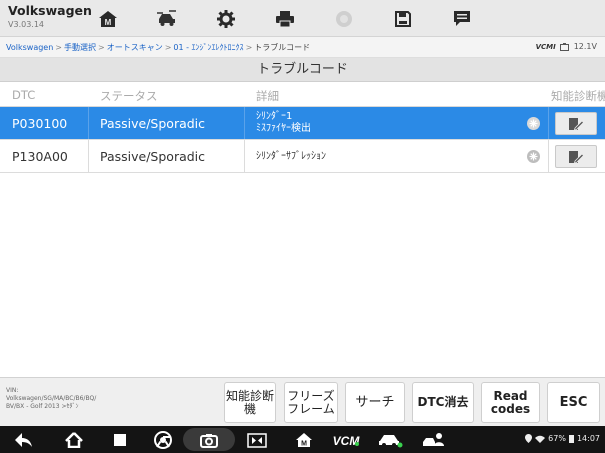 This screenshot has height=453, width=605. Describe the element at coordinates (50, 10) in the screenshot. I see `app-title: Volkswagen` at that location.